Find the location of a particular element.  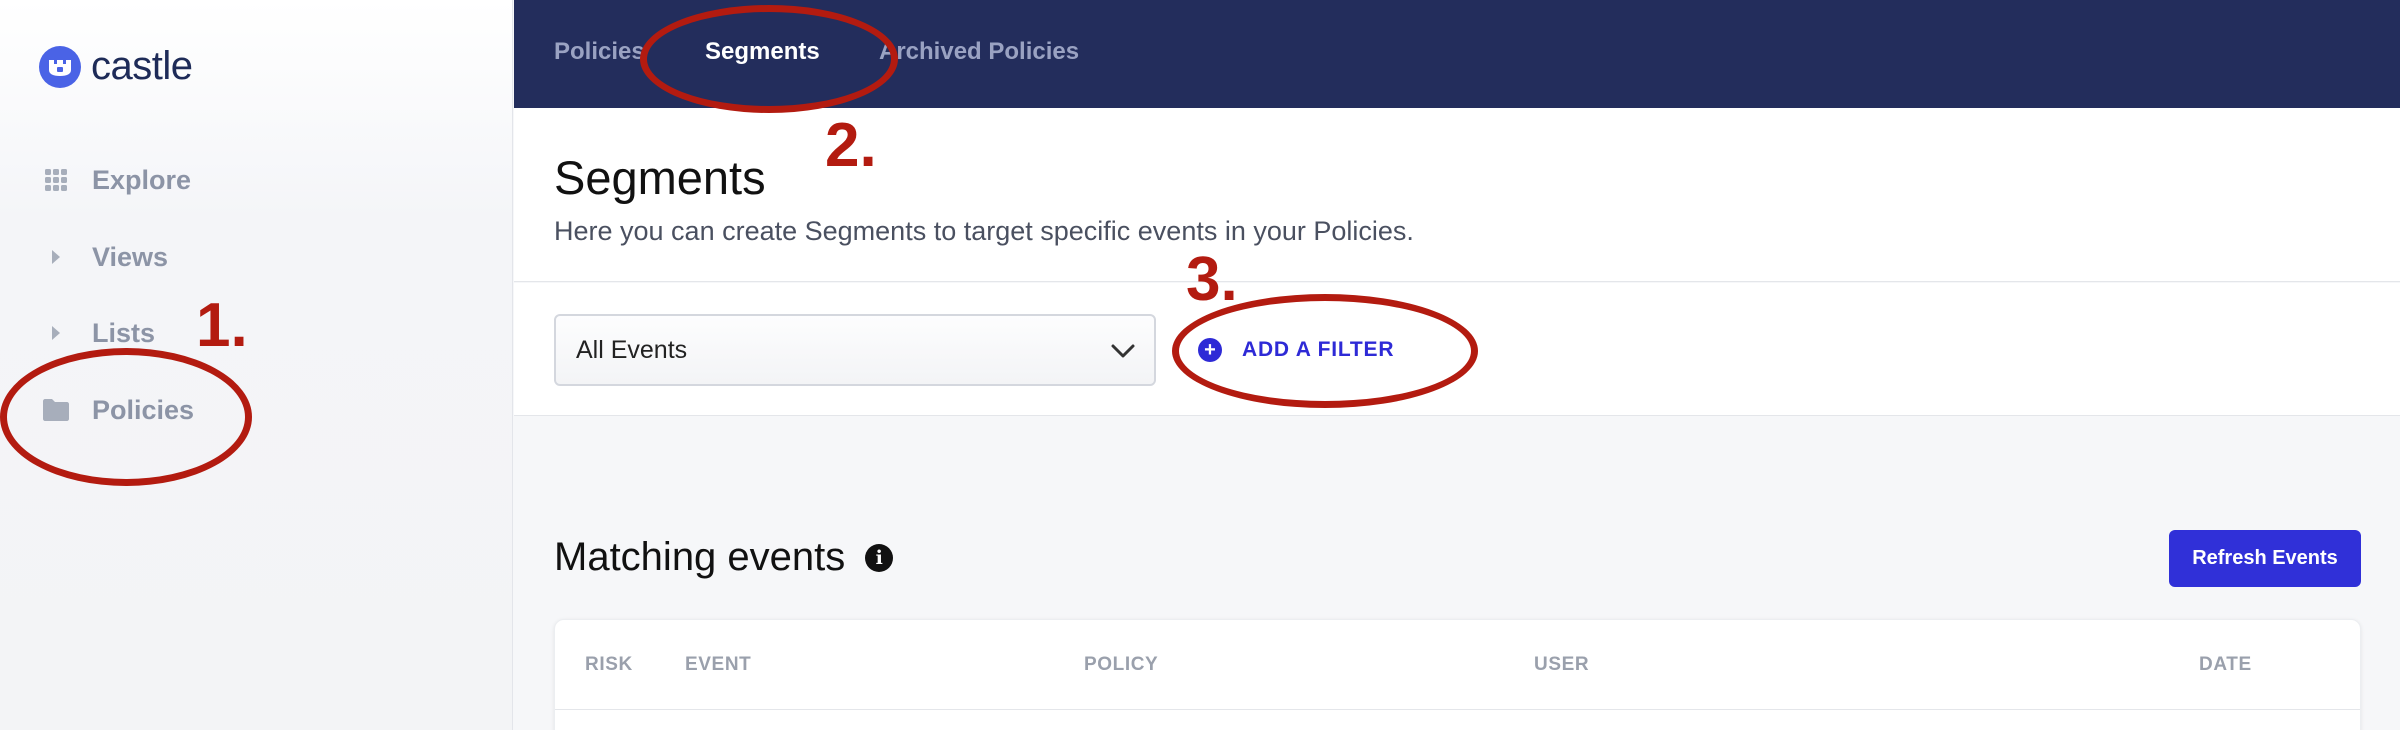

sidebar-item-views: Views is located at coordinates (104, 257).